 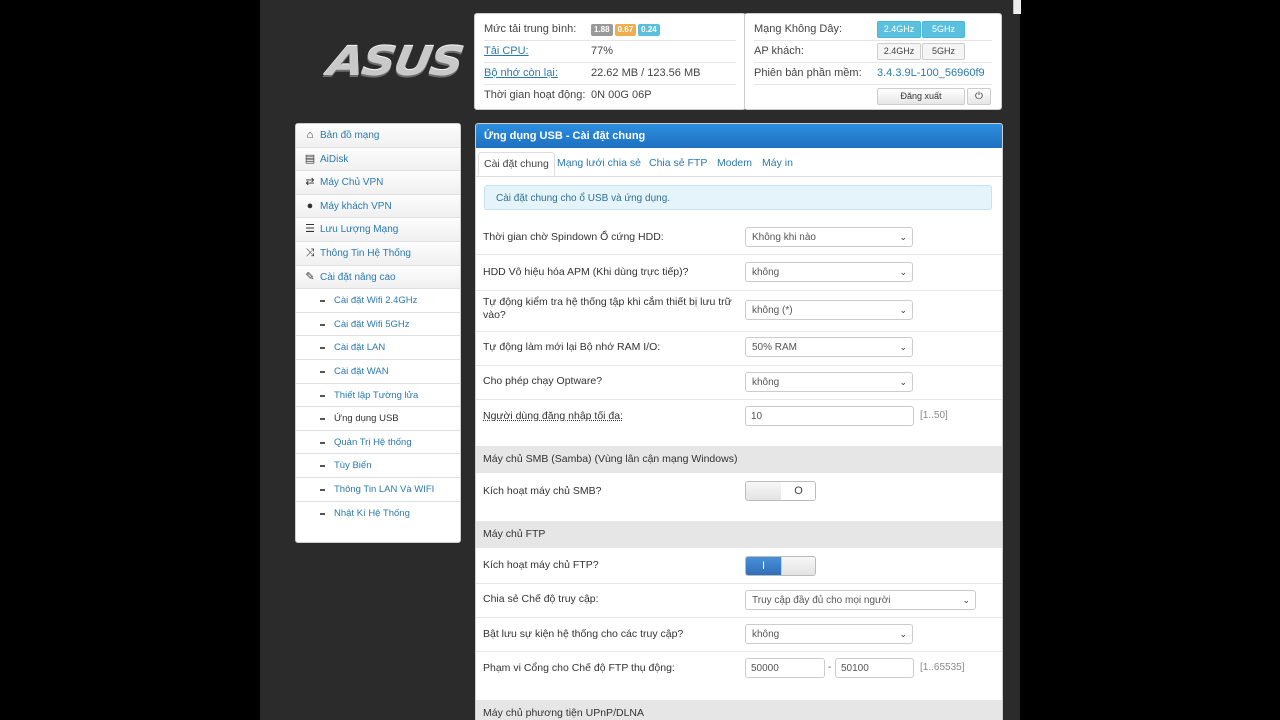 I want to click on ftp-passive-from-input: 50000, so click(x=785, y=668).